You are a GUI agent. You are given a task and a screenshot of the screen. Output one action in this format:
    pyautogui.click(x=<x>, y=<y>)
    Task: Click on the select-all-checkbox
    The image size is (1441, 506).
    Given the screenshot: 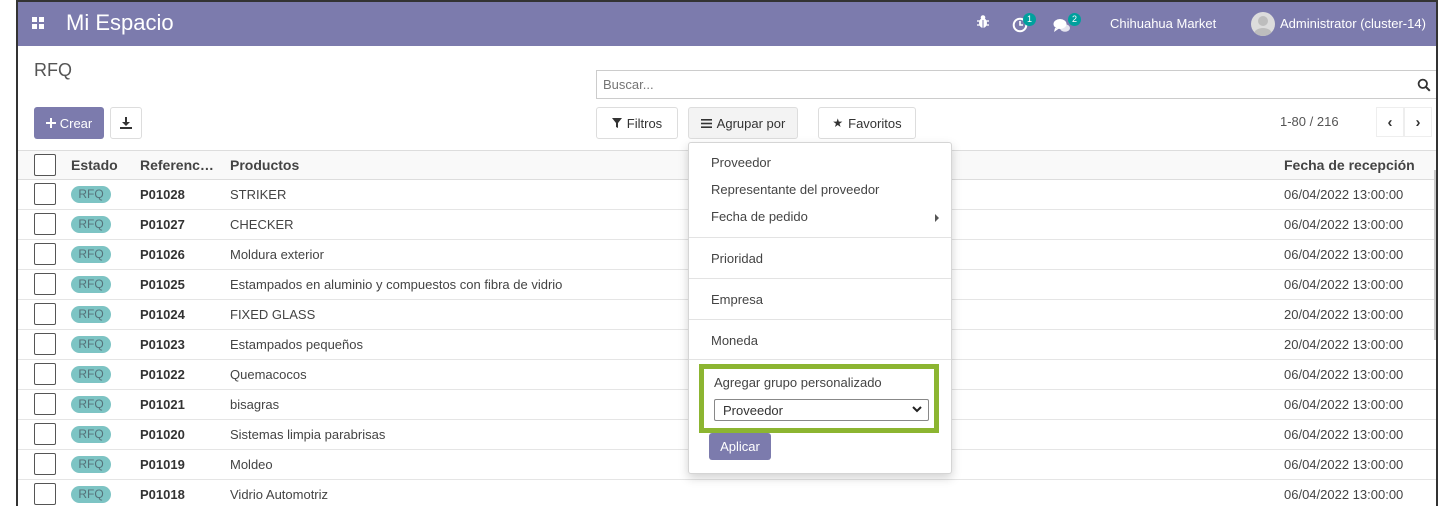 What is the action you would take?
    pyautogui.click(x=45, y=165)
    